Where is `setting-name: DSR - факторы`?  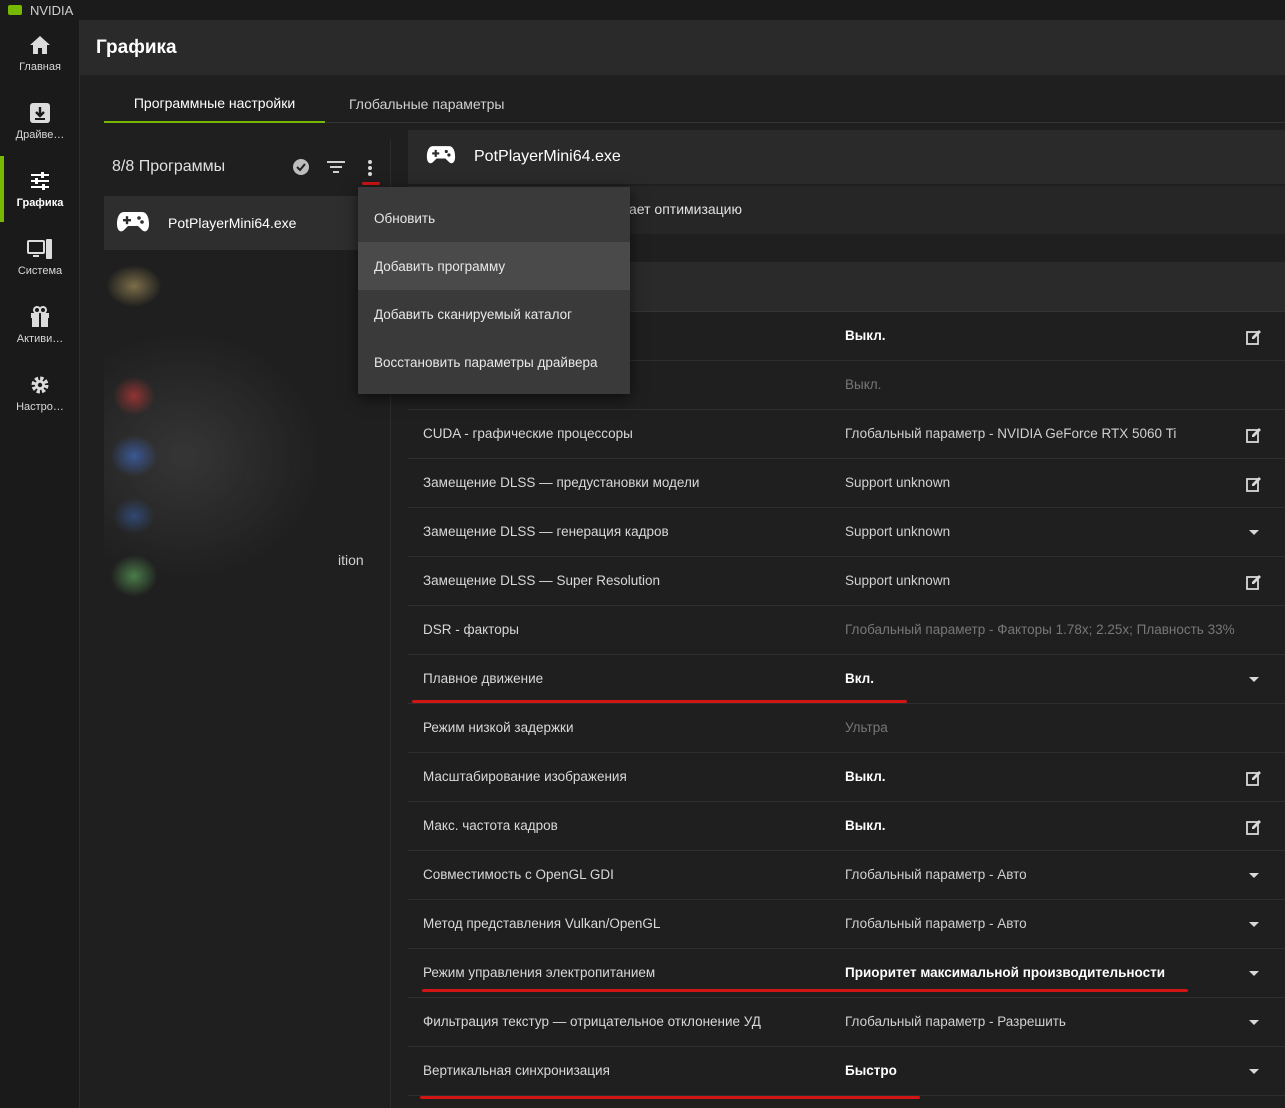
setting-name: DSR - факторы is located at coordinates (471, 629).